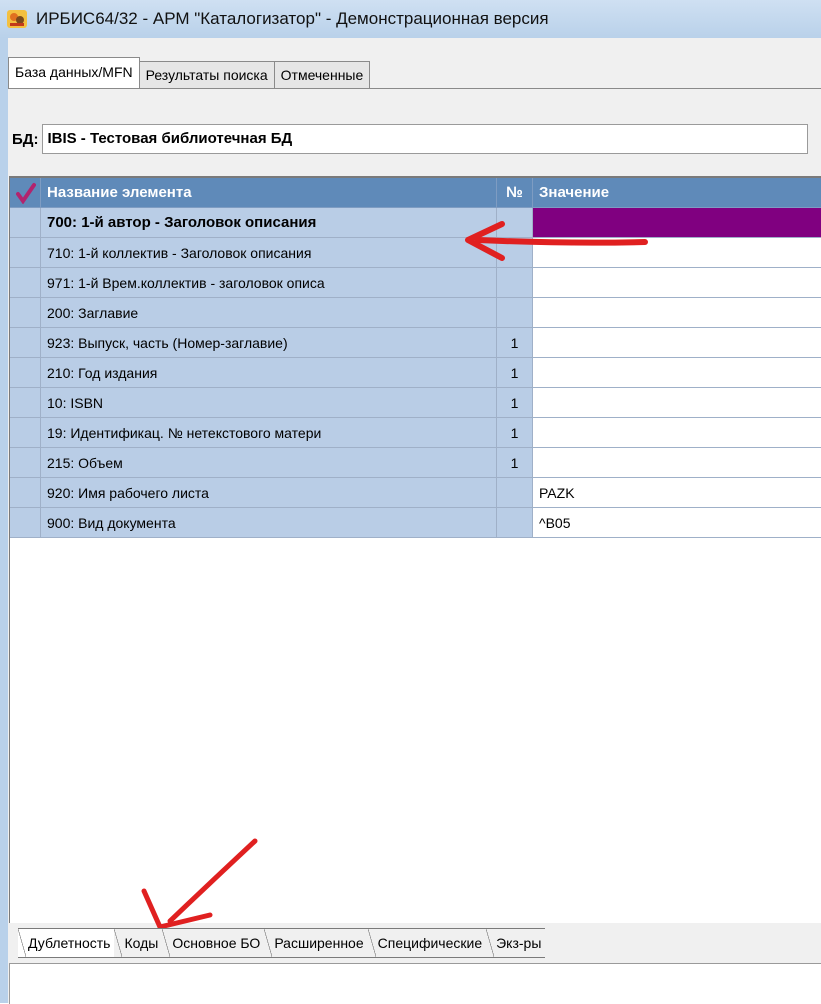  Describe the element at coordinates (269, 493) in the screenshot. I see `row-name: 920: Имя рабочего листа` at that location.